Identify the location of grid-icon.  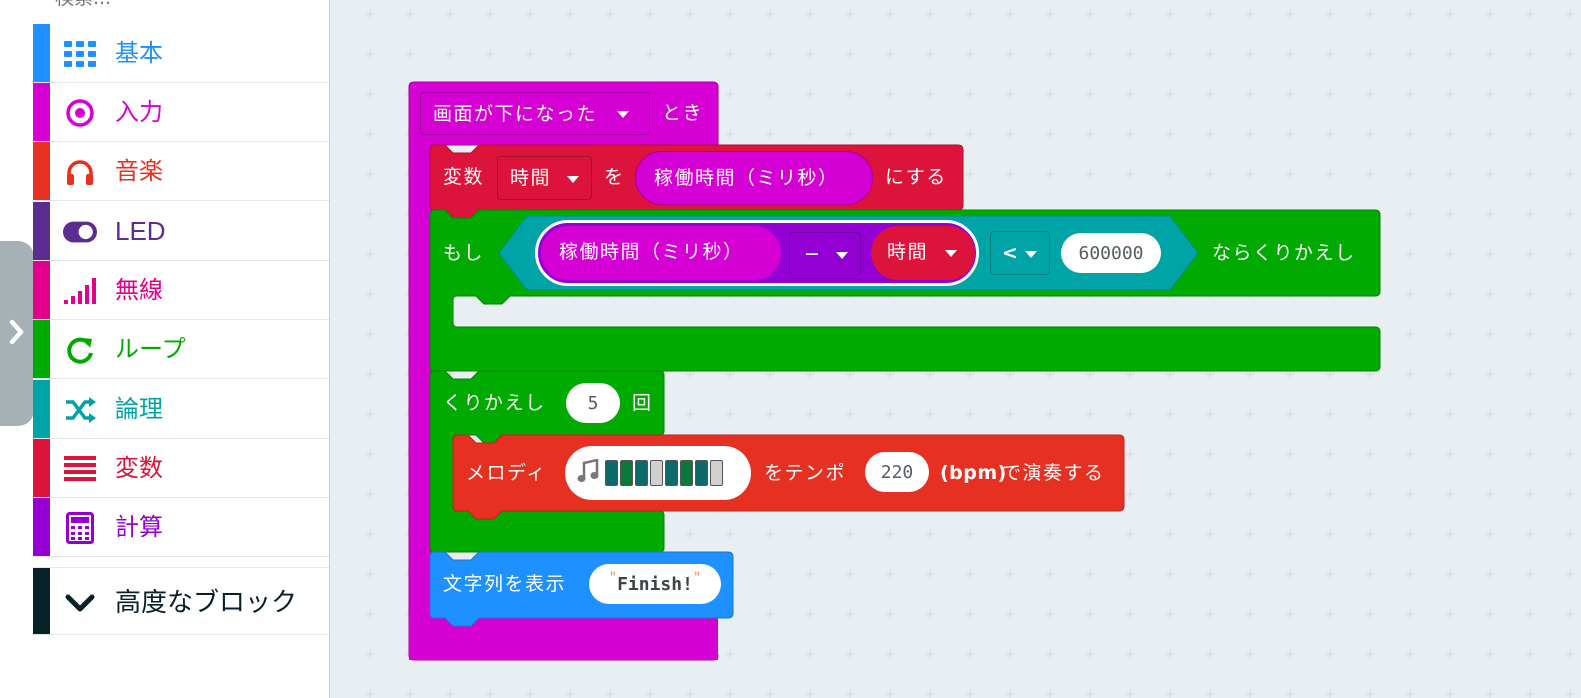
(80, 54).